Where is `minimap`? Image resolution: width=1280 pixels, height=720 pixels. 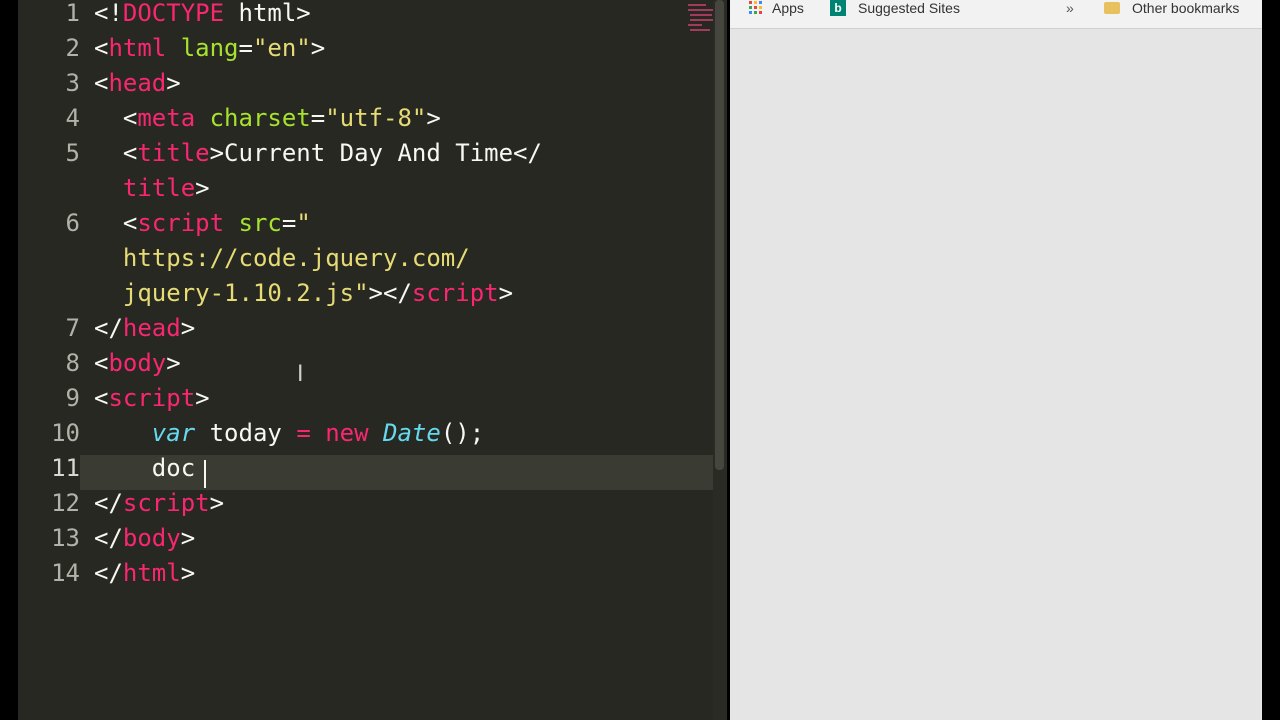
minimap is located at coordinates (699, 19).